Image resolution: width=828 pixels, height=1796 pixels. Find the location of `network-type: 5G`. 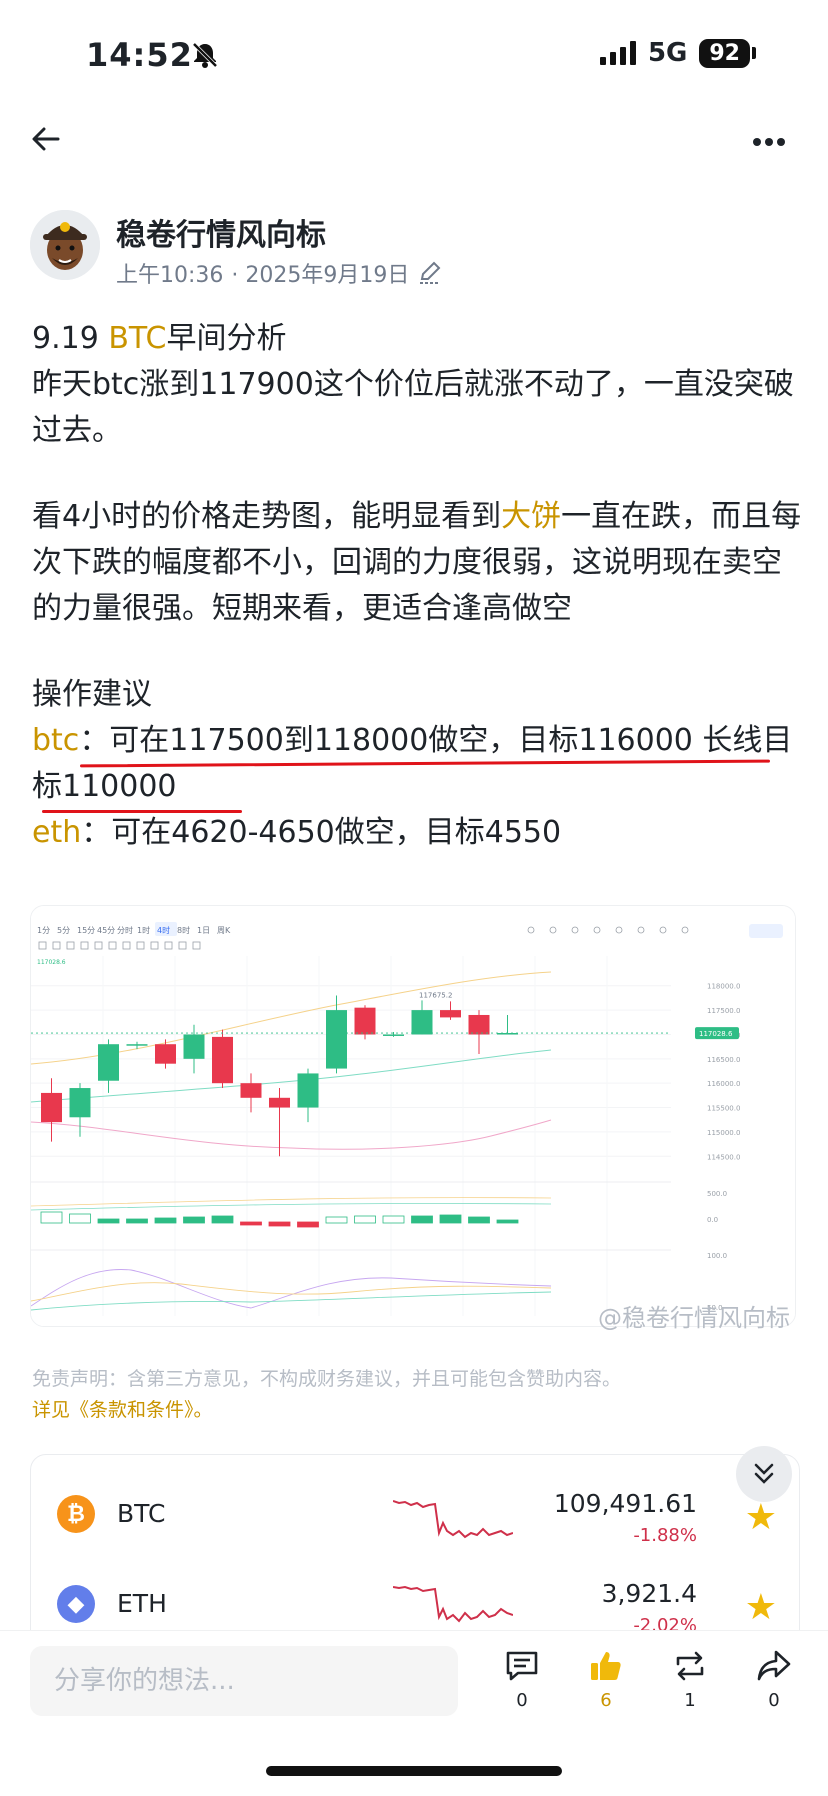

network-type: 5G is located at coordinates (667, 53).